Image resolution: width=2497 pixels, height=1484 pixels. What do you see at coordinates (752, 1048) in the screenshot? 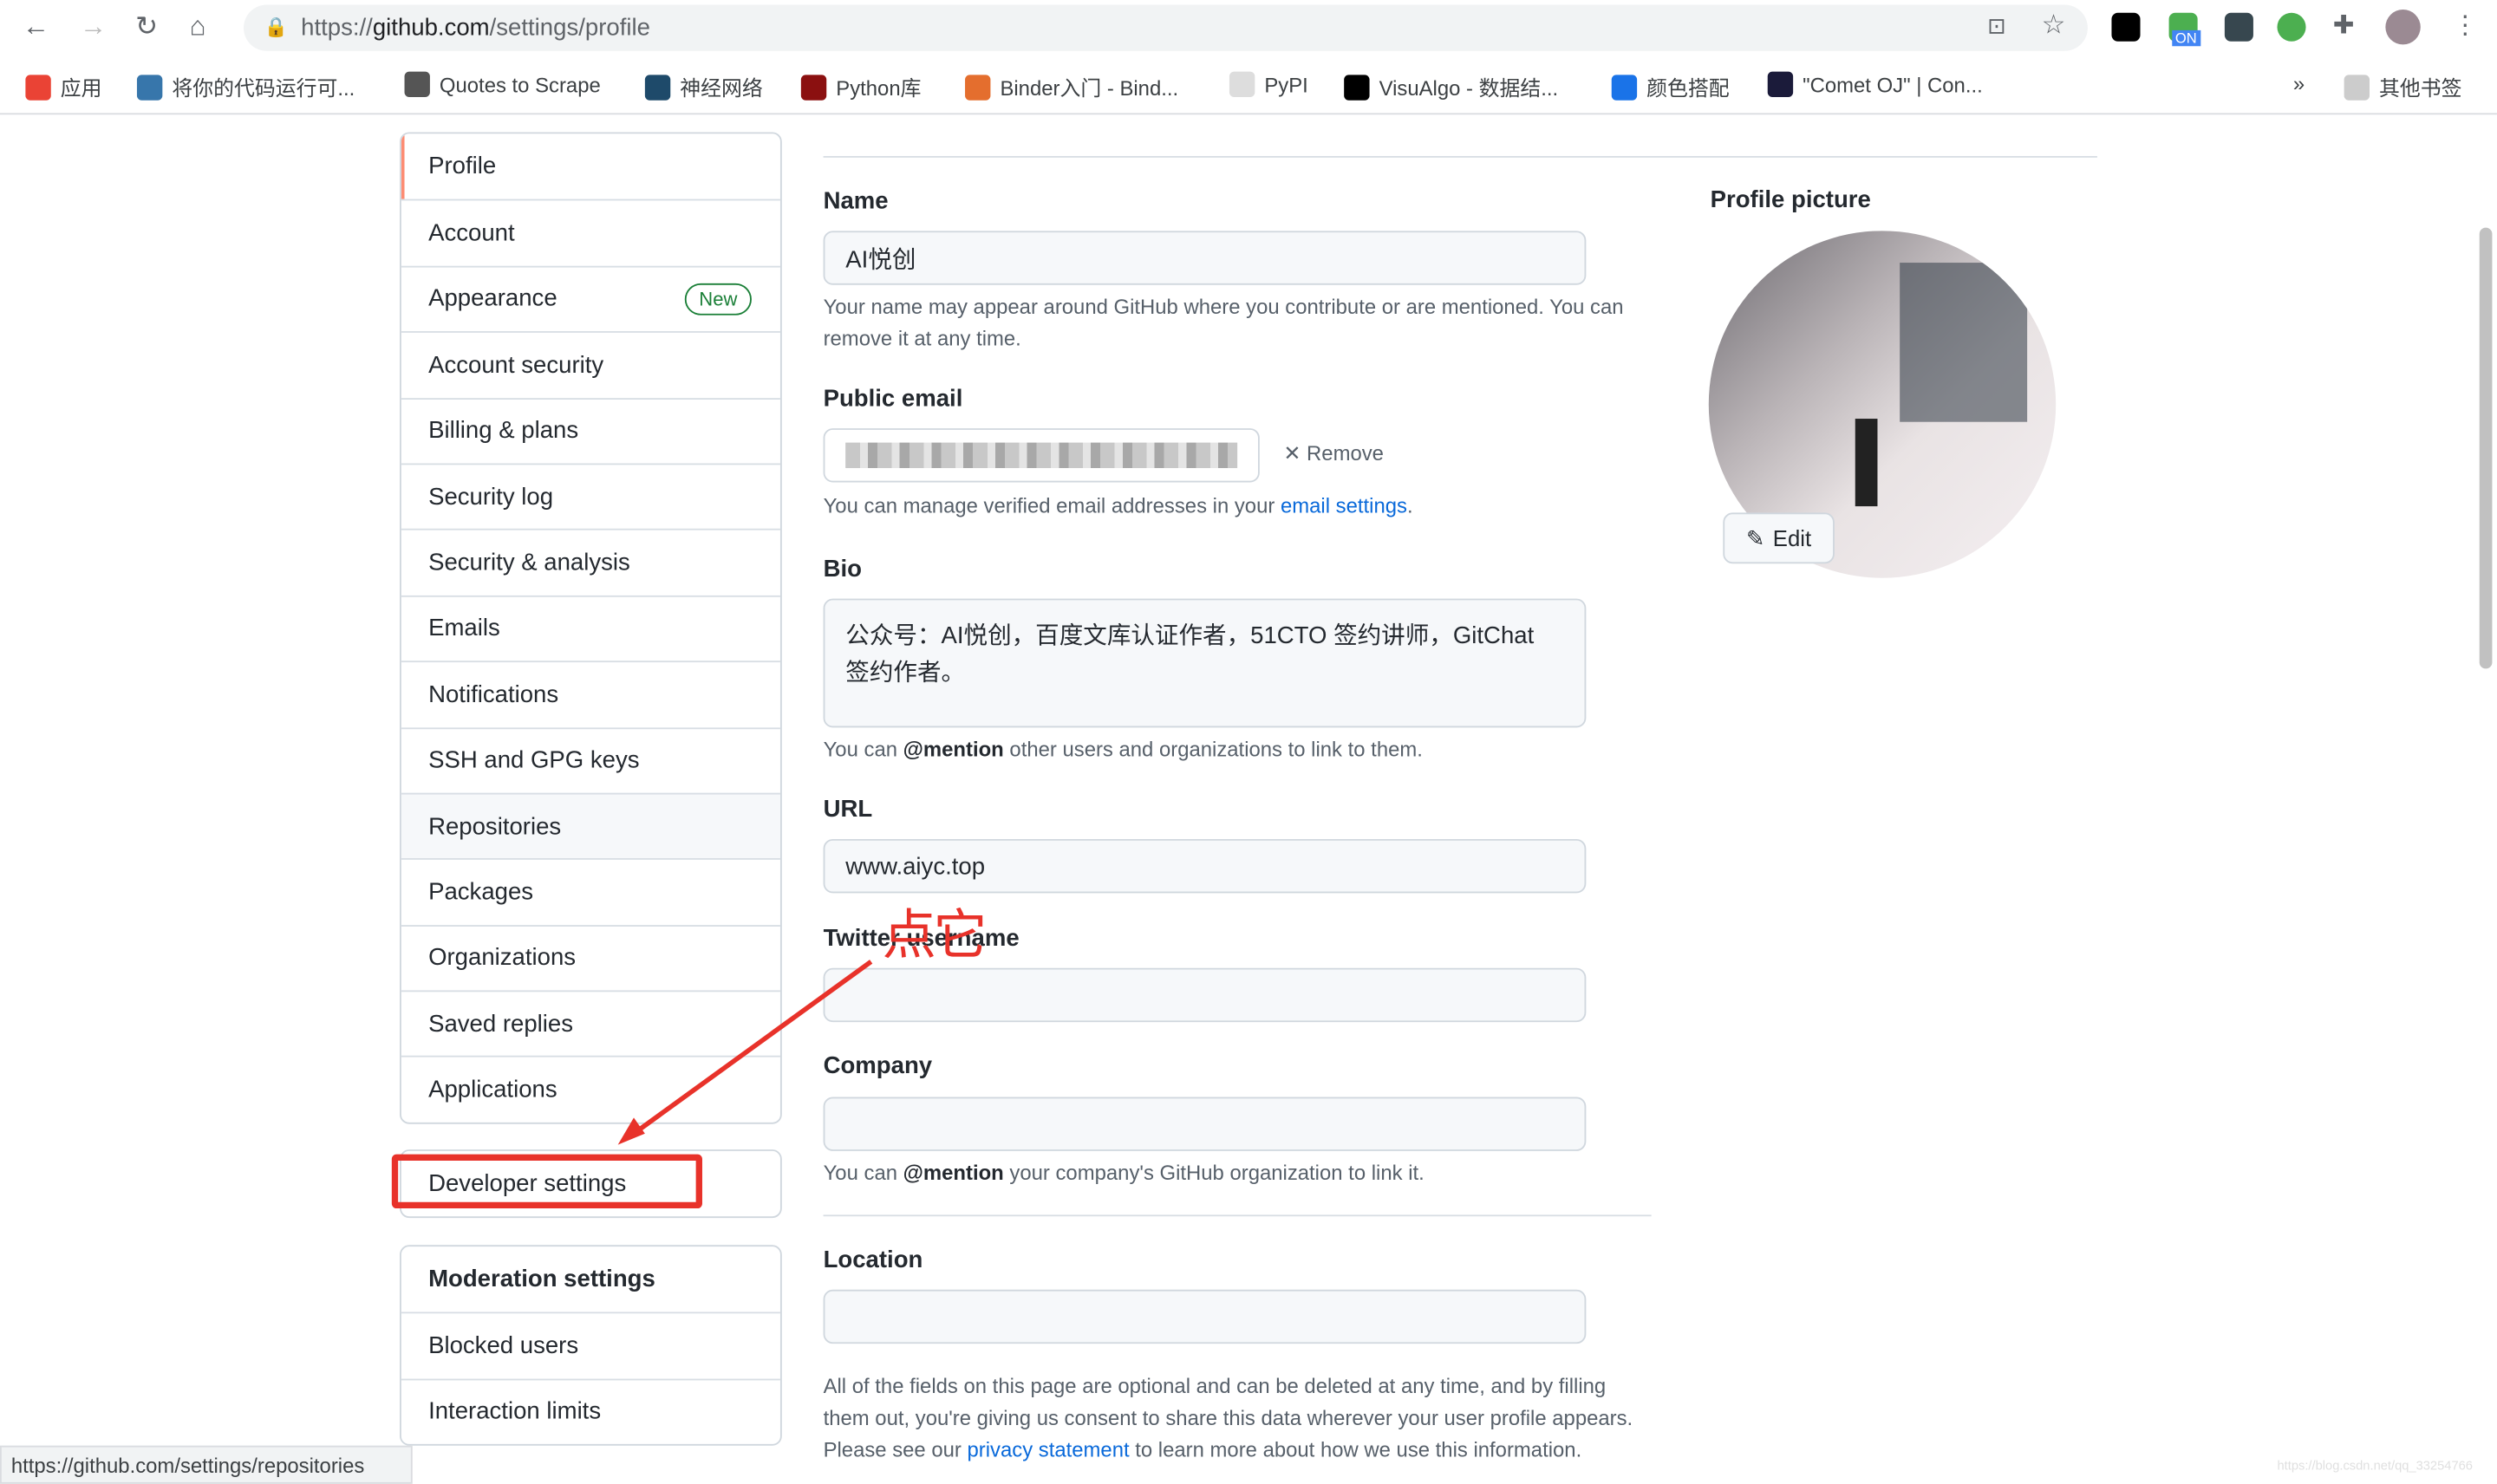
I see `annotation-arrow-line` at bounding box center [752, 1048].